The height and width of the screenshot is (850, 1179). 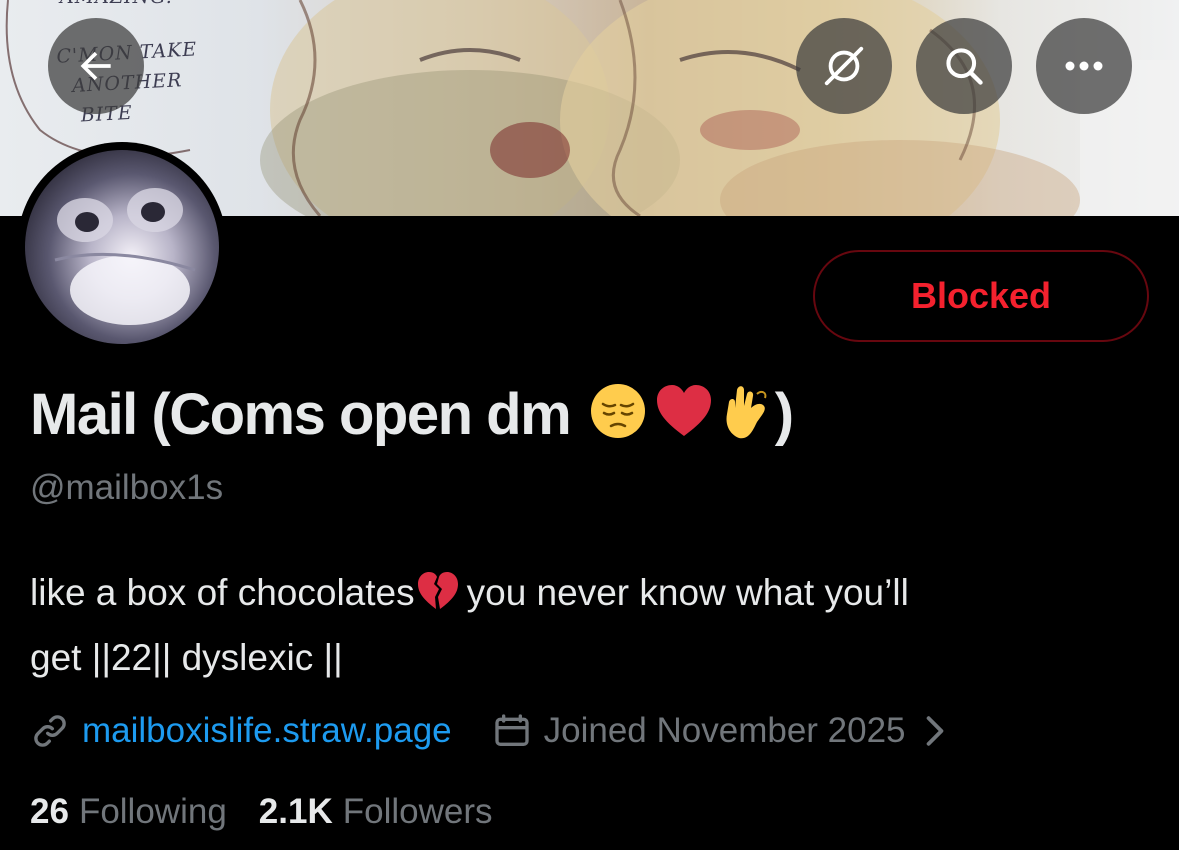 I want to click on avatar, so click(x=122, y=247).